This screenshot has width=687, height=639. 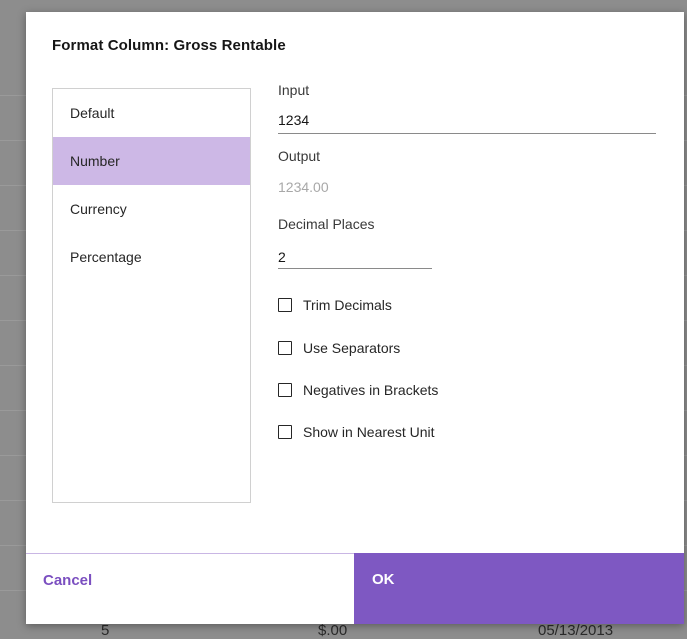 What do you see at coordinates (151, 209) in the screenshot?
I see `format-type-currency: Currency` at bounding box center [151, 209].